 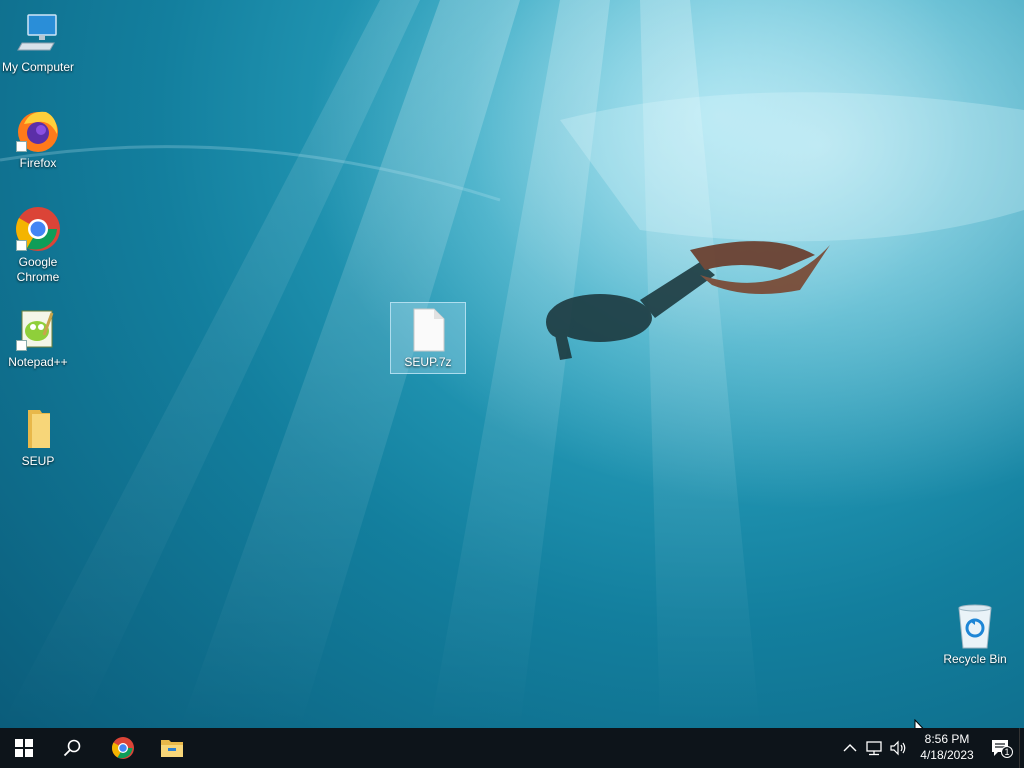 I want to click on desktop-icon-label: Google Chrome, so click(x=38, y=269).